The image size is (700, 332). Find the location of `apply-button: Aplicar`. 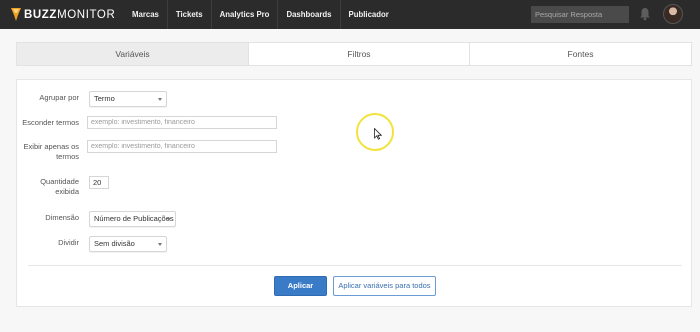

apply-button: Aplicar is located at coordinates (300, 286).